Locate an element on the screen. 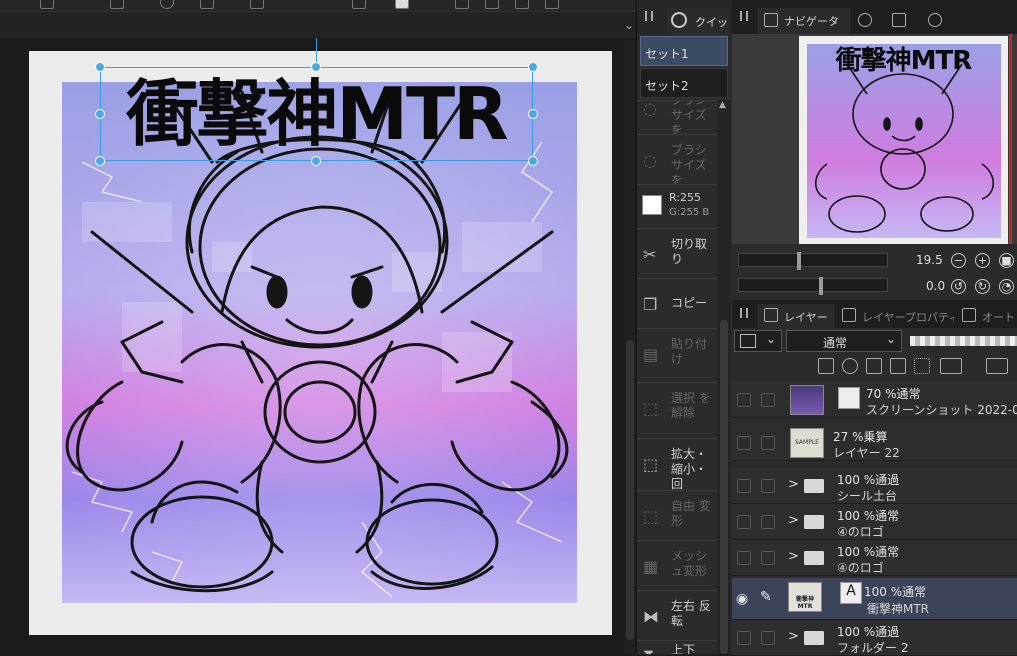 The height and width of the screenshot is (656, 1017). pen-icon: ✎ is located at coordinates (766, 597).